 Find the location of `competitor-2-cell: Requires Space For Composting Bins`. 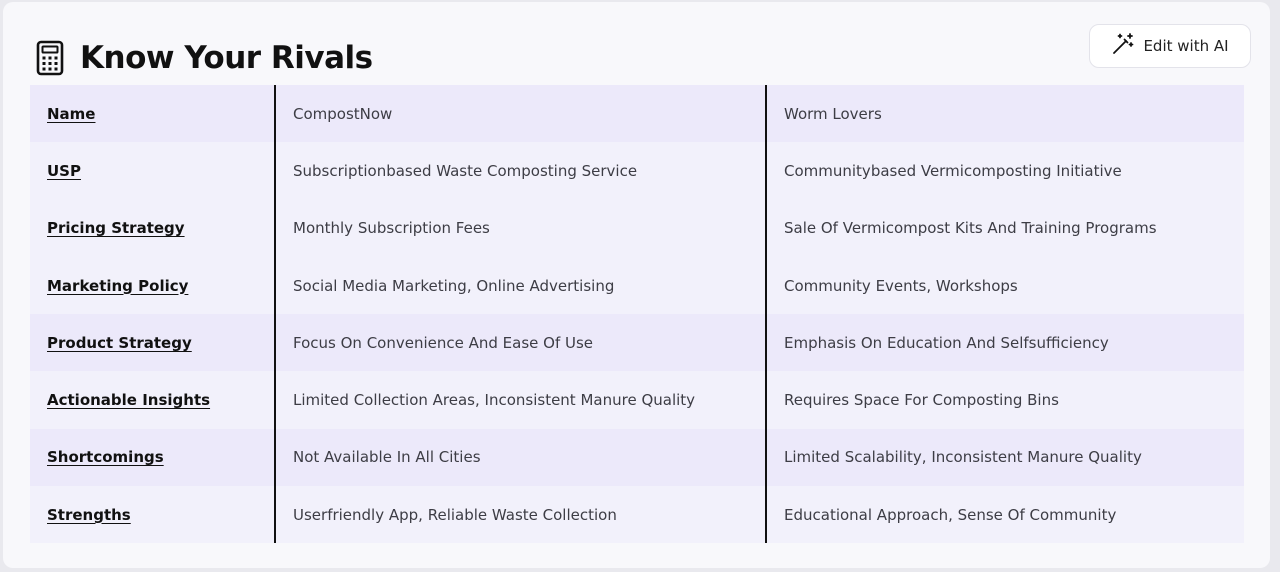

competitor-2-cell: Requires Space For Composting Bins is located at coordinates (921, 400).